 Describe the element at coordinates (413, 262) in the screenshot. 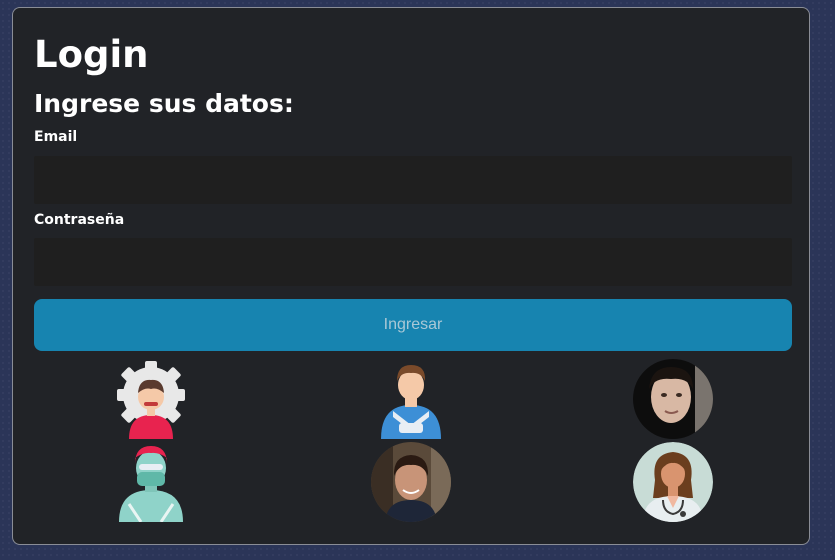

I see `password-field` at that location.